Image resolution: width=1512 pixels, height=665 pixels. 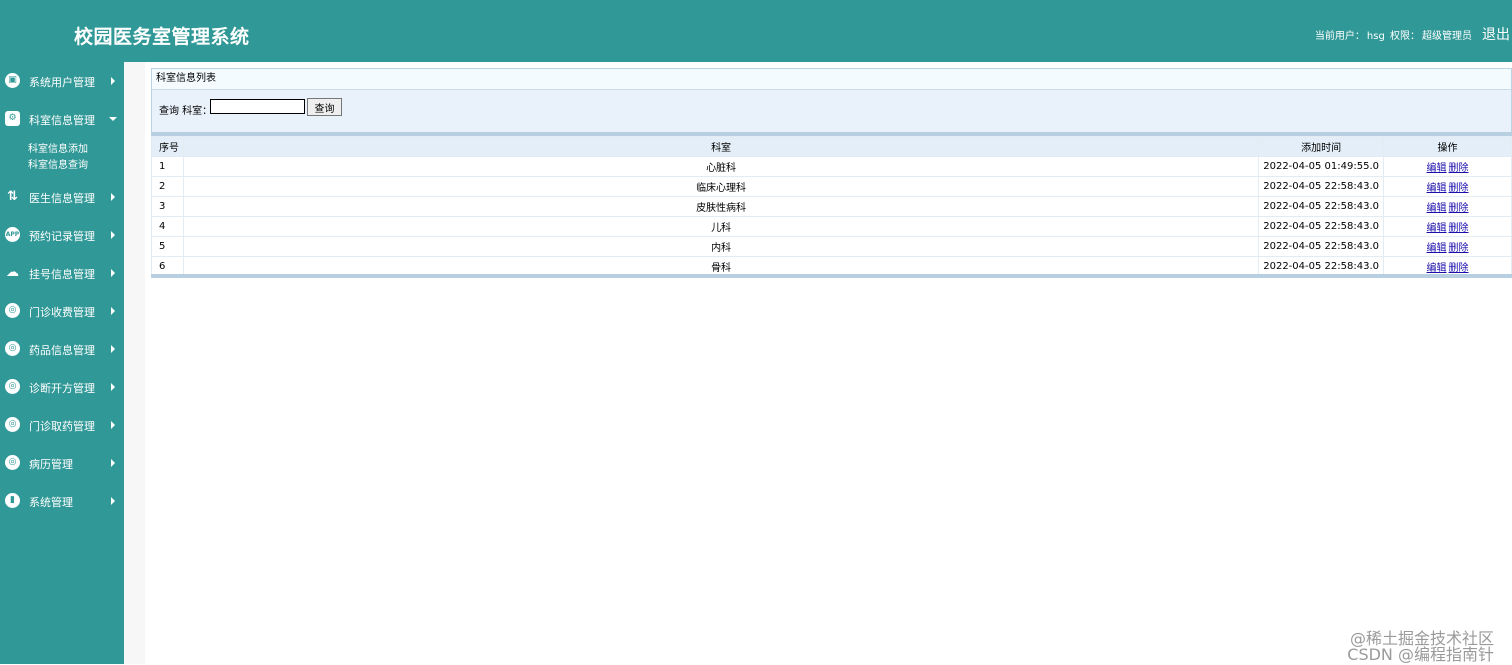 What do you see at coordinates (721, 206) in the screenshot?
I see `row-department: 皮肤性病科` at bounding box center [721, 206].